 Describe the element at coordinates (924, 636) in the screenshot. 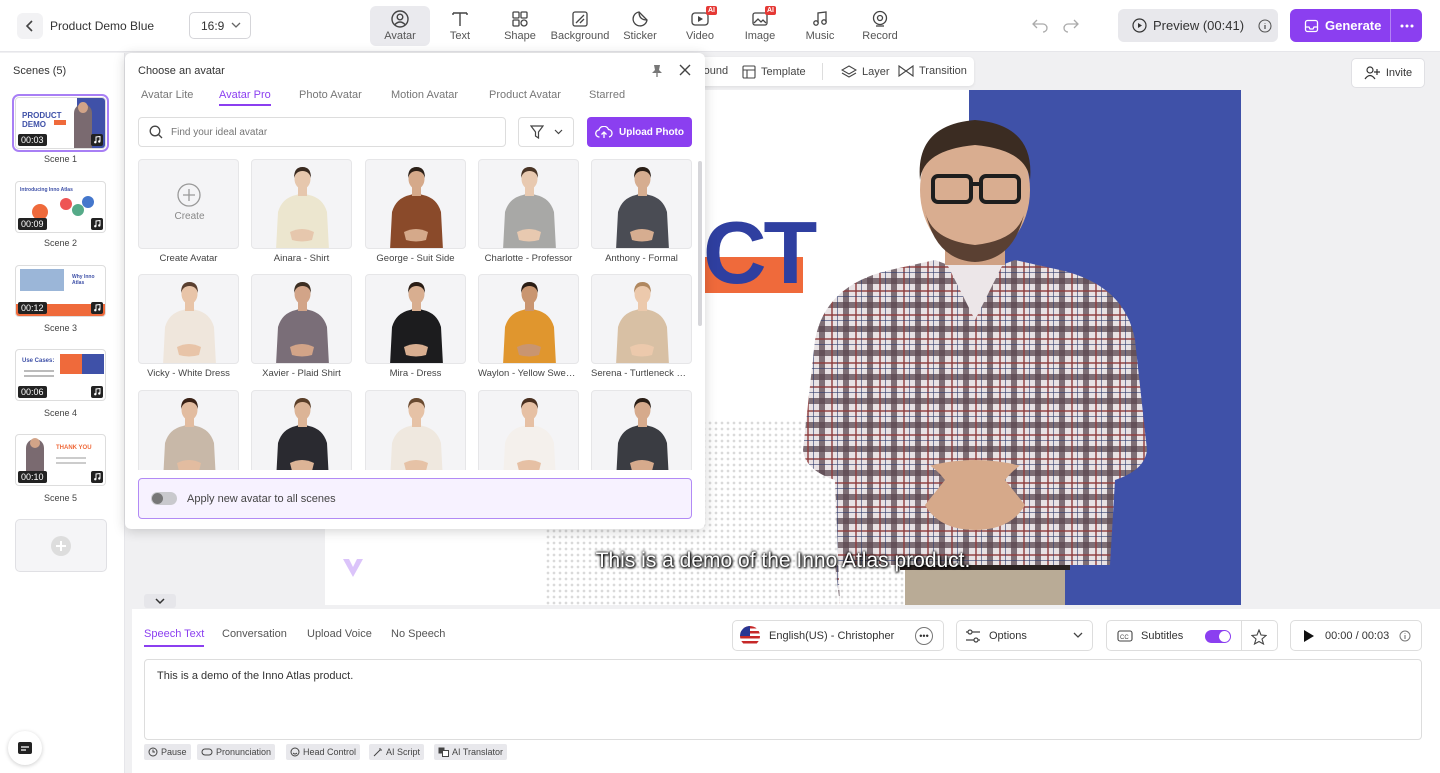

I see `more-horizontal-icon: •••` at that location.